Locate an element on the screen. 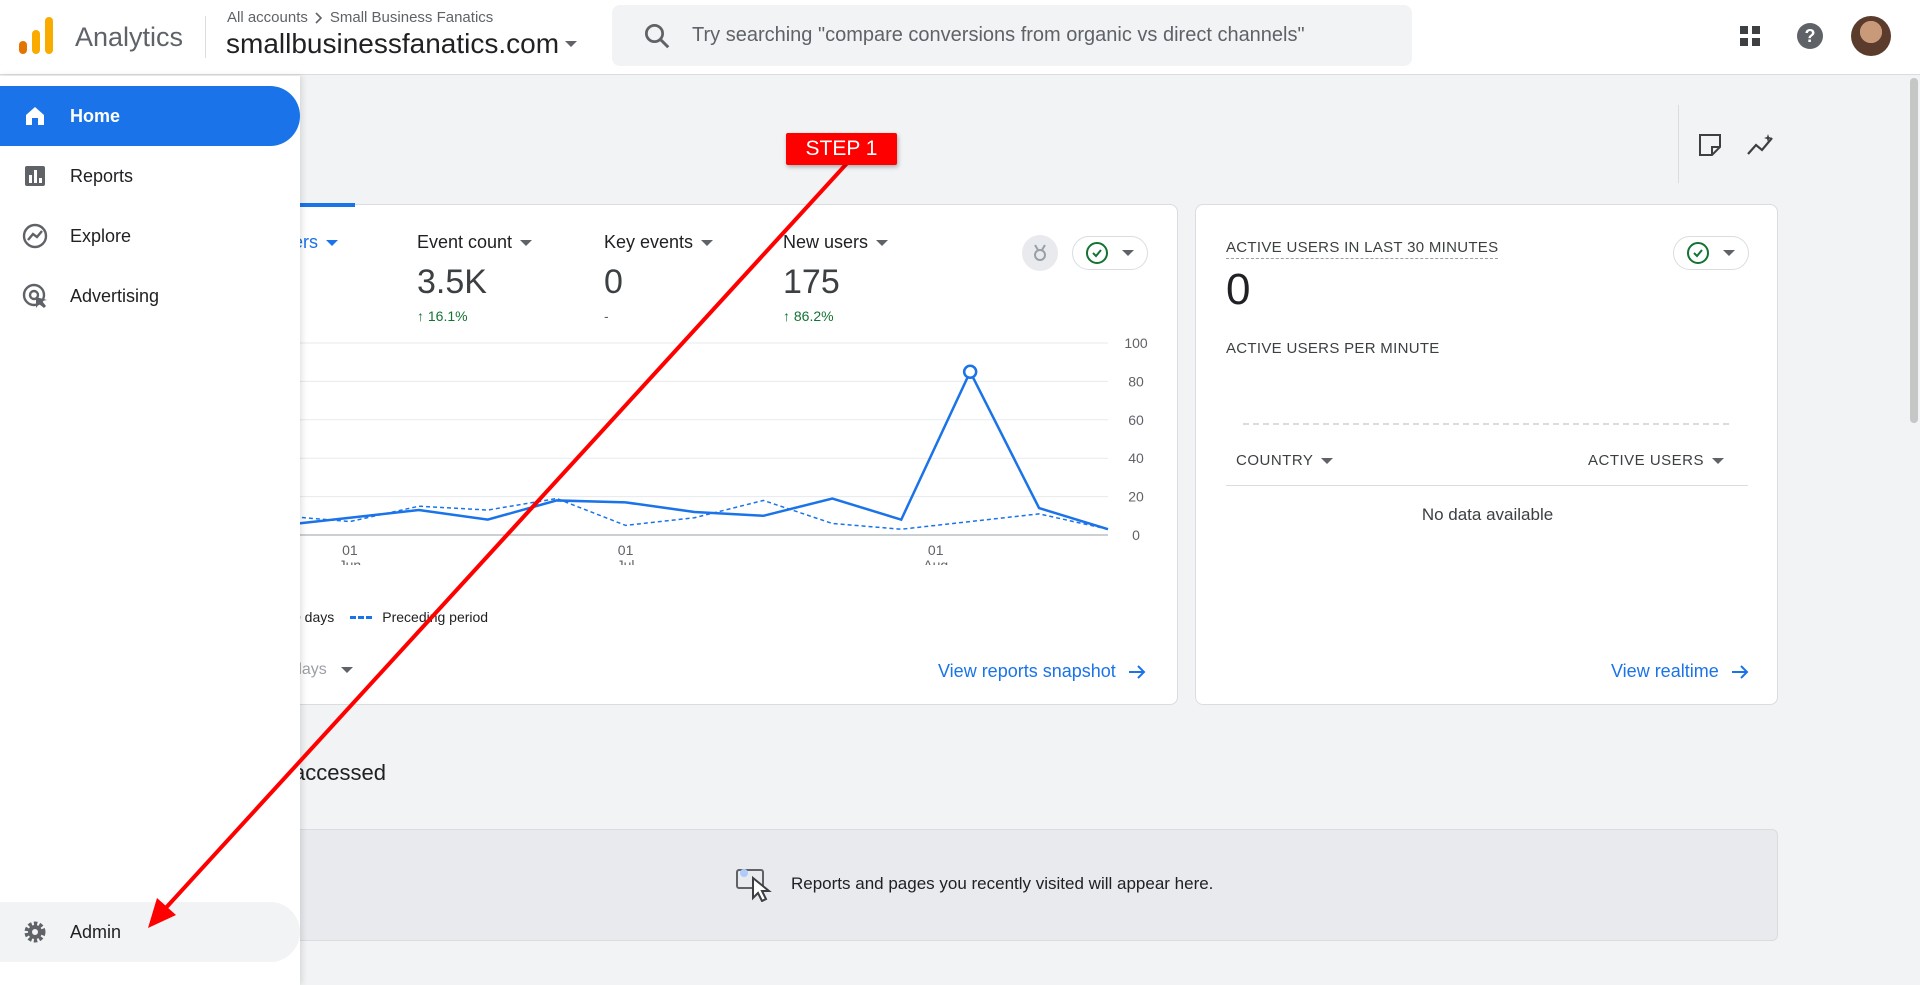 The width and height of the screenshot is (1920, 985). metric-change: ↑ 16.1% is located at coordinates (442, 316).